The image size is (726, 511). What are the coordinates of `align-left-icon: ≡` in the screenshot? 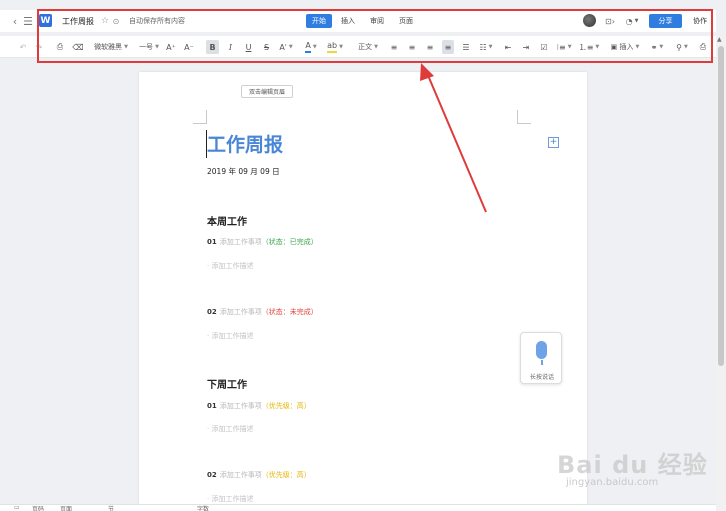 It's located at (394, 47).